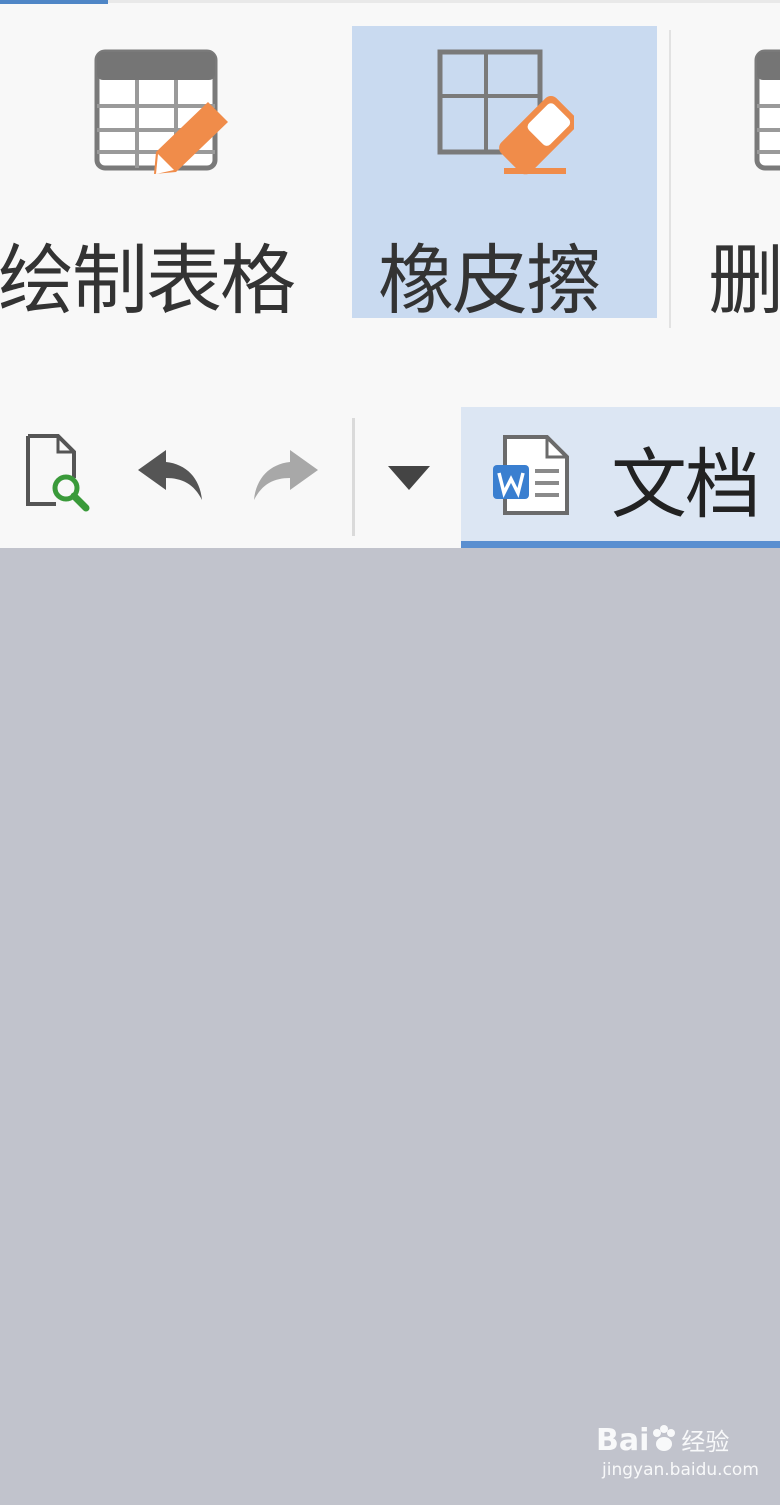 This screenshot has height=1505, width=780. I want to click on watermark-brand: Bai 经验, so click(662, 1439).